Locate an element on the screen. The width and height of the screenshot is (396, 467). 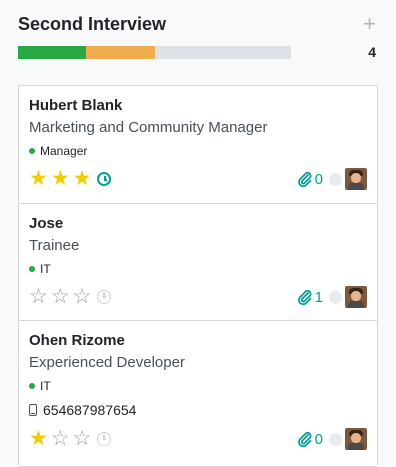
kanban-column-header: Second Interview + 4 is located at coordinates (198, 42).